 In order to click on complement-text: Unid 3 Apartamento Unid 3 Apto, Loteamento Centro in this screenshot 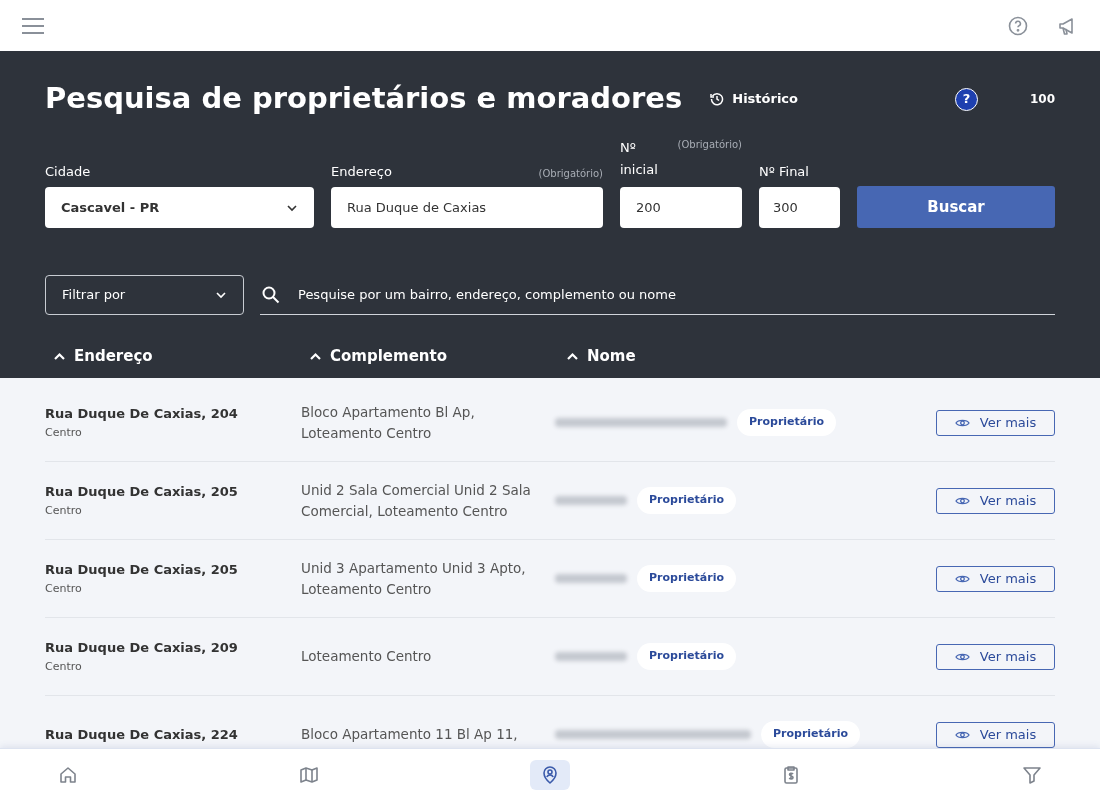, I will do `click(414, 578)`.